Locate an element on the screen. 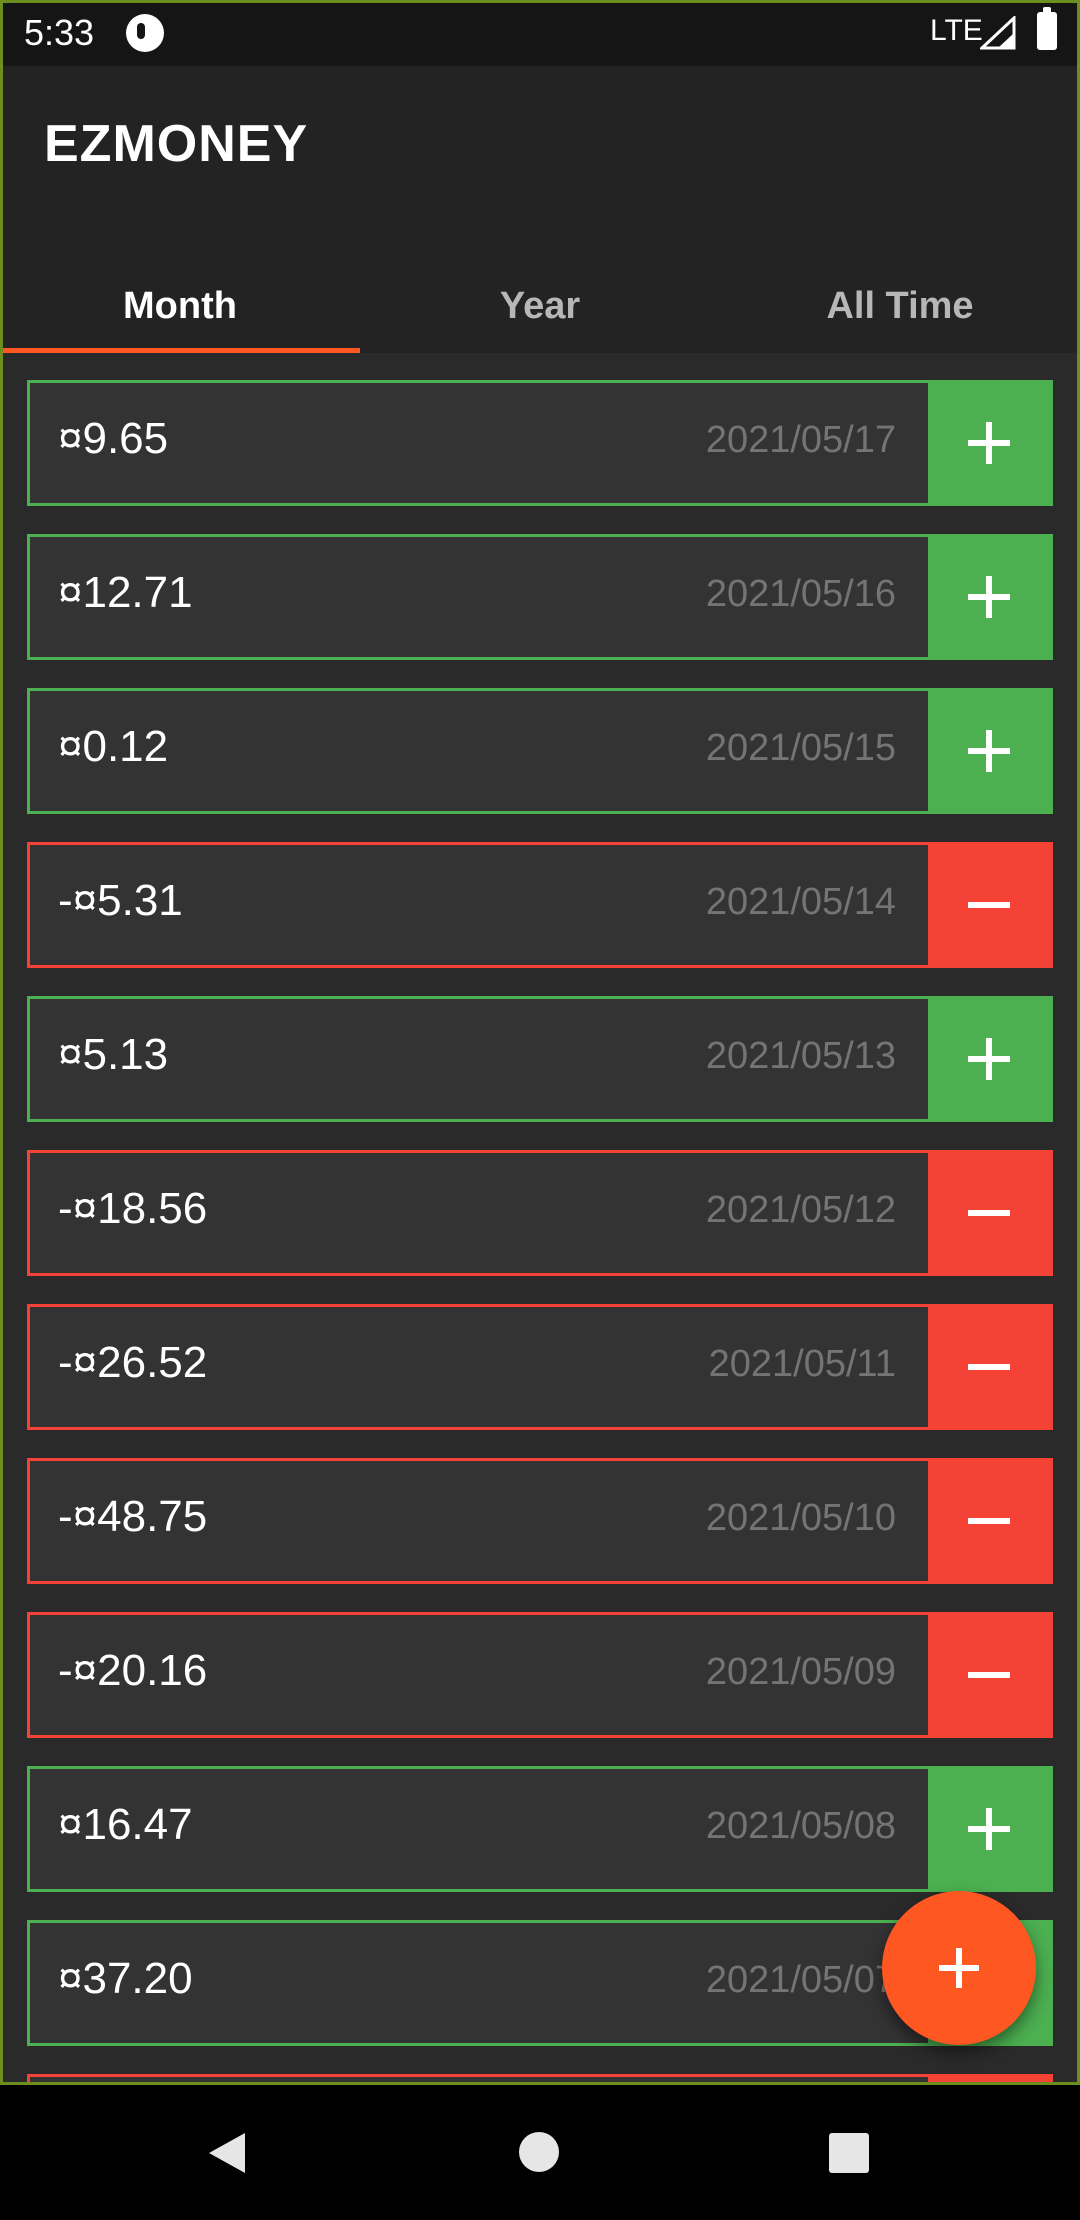 The width and height of the screenshot is (1080, 2220). signal-icon is located at coordinates (998, 33).